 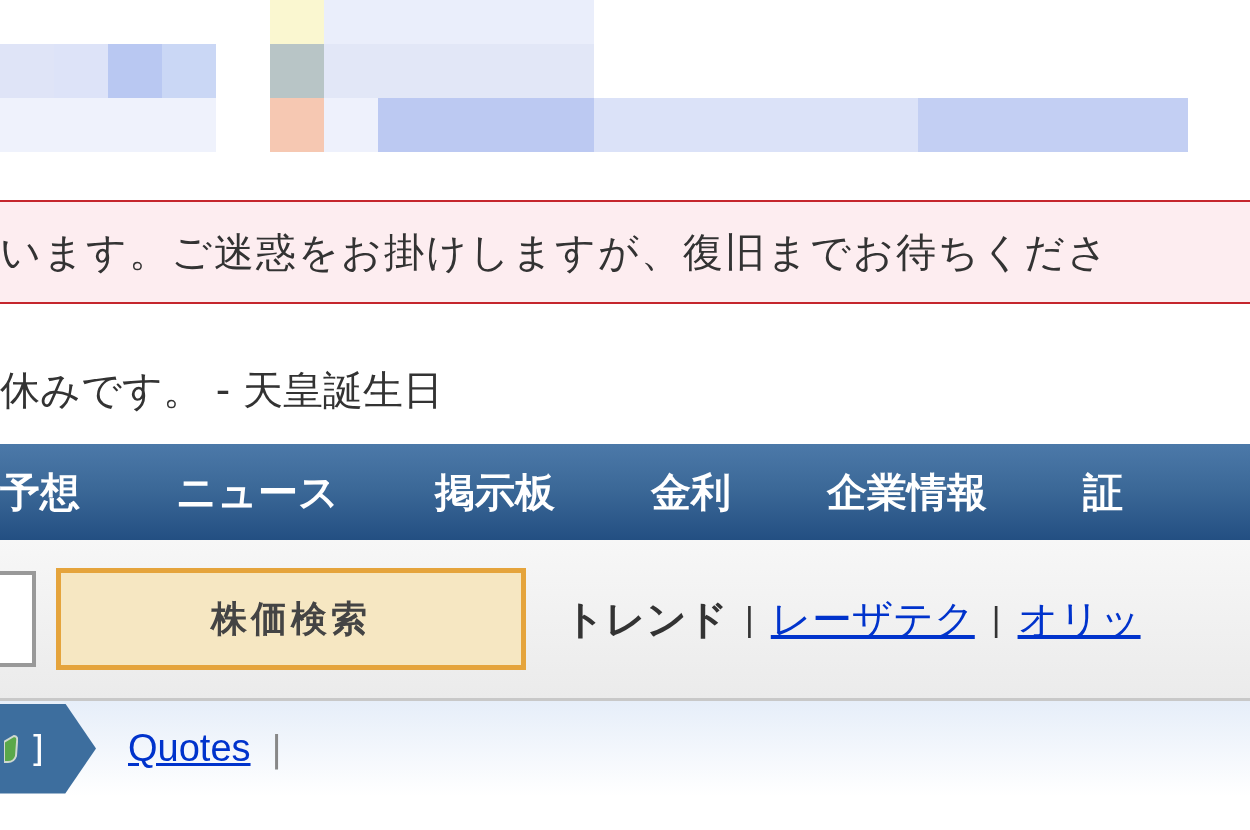 I want to click on stock-search-button: 株価検索, so click(x=291, y=619).